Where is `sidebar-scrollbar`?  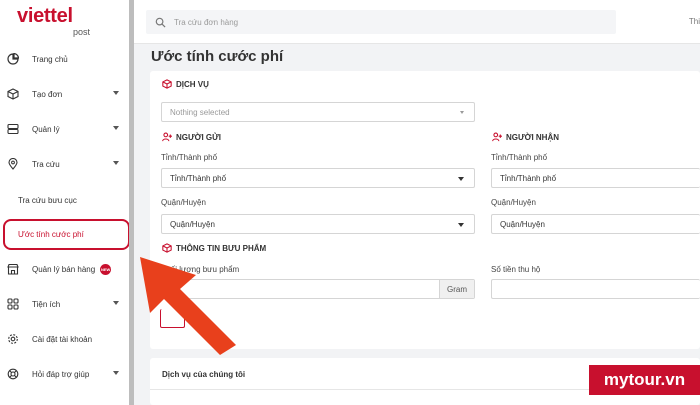 sidebar-scrollbar is located at coordinates (131, 202).